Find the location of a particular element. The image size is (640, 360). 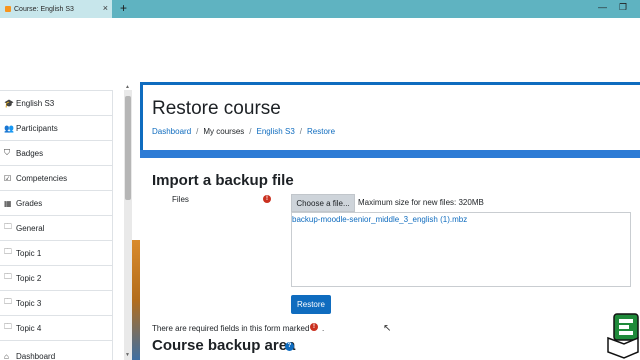

sidebar-item-label: Topic 3 is located at coordinates (29, 303).